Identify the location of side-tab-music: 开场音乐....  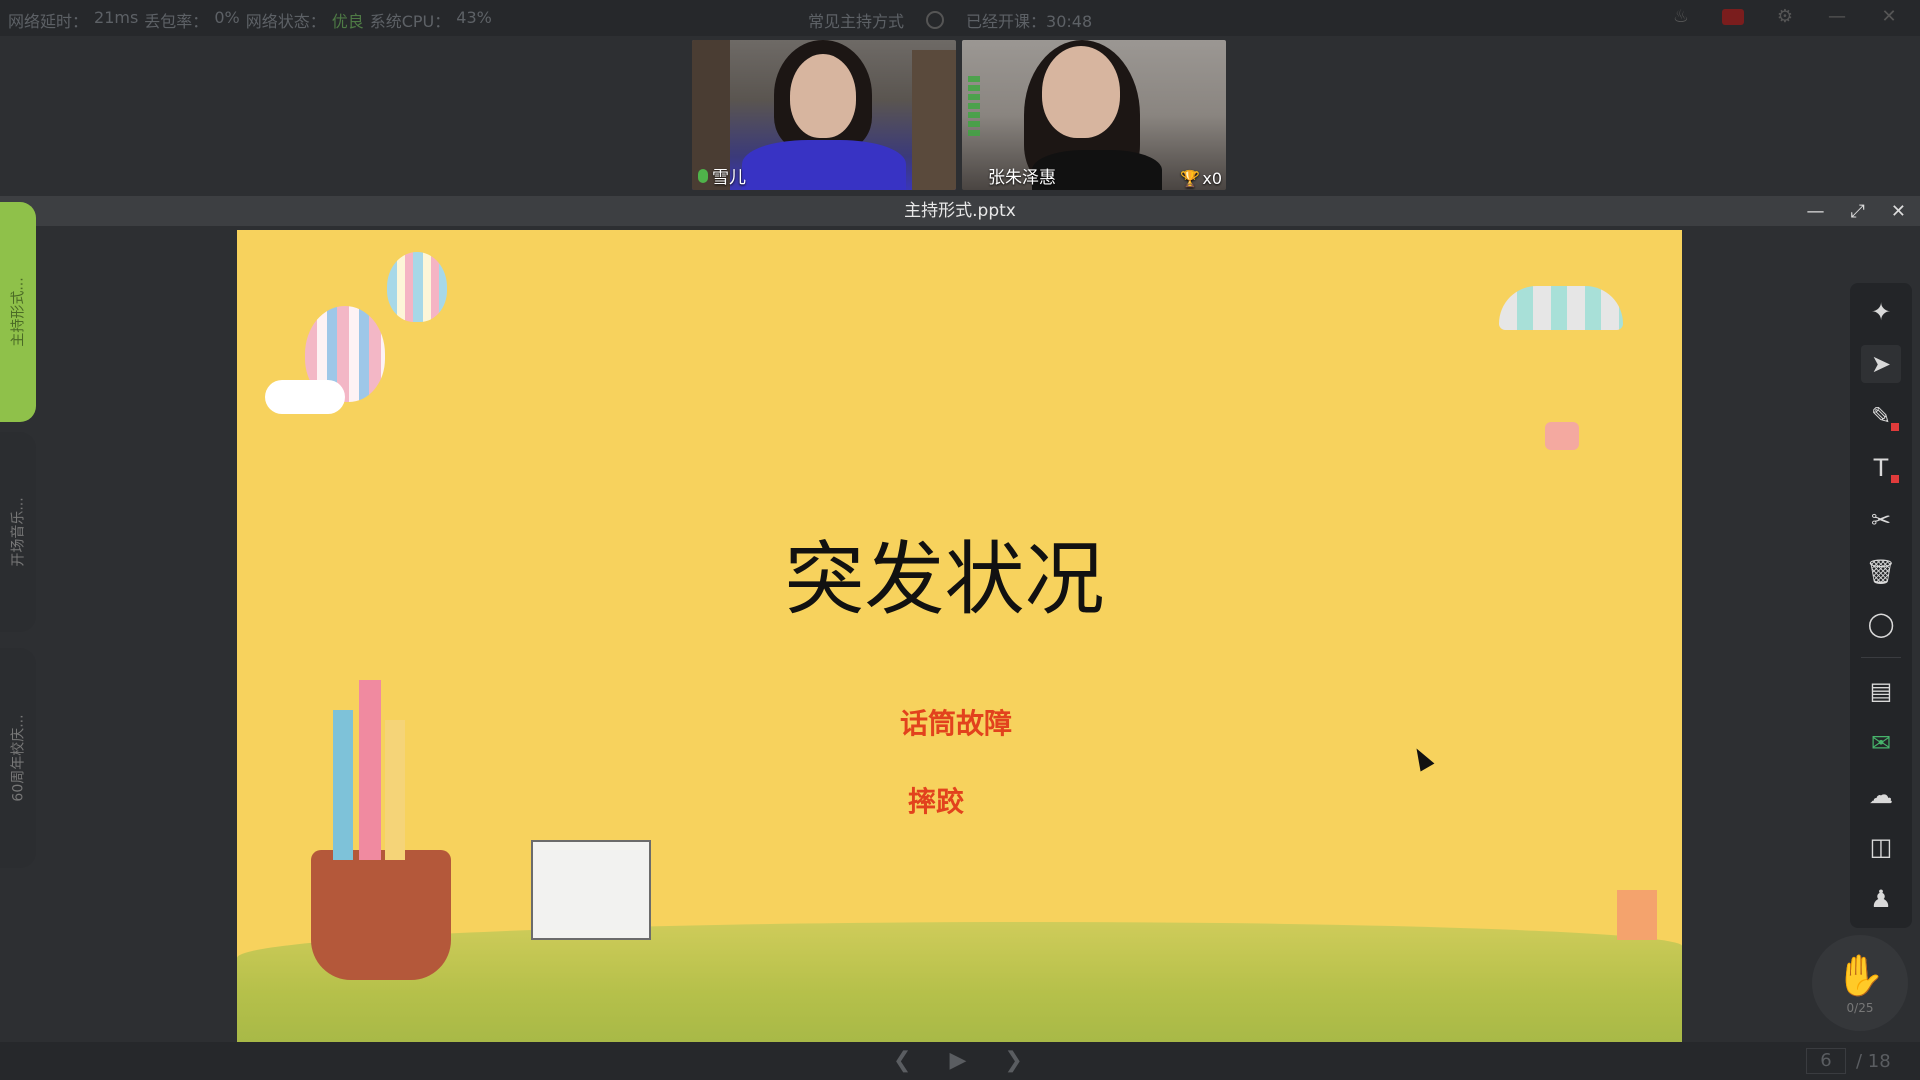
(18, 532).